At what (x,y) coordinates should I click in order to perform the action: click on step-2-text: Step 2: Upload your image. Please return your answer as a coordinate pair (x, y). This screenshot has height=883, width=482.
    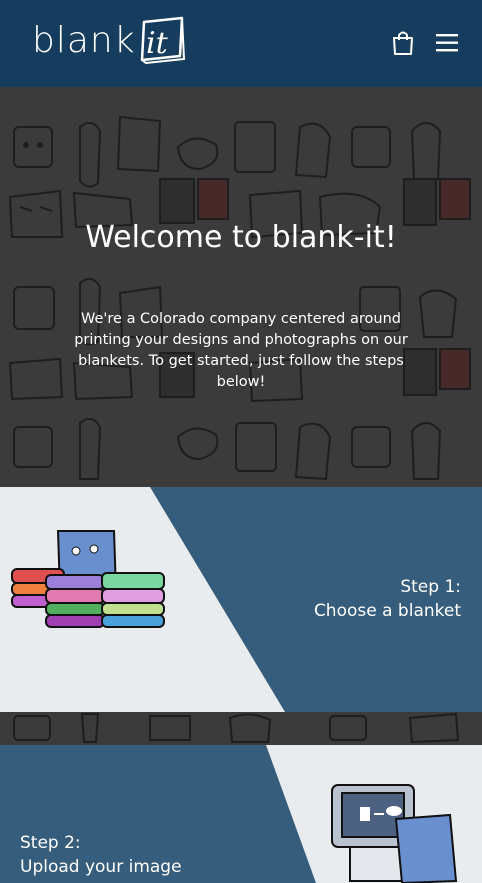
    Looking at the image, I should click on (101, 855).